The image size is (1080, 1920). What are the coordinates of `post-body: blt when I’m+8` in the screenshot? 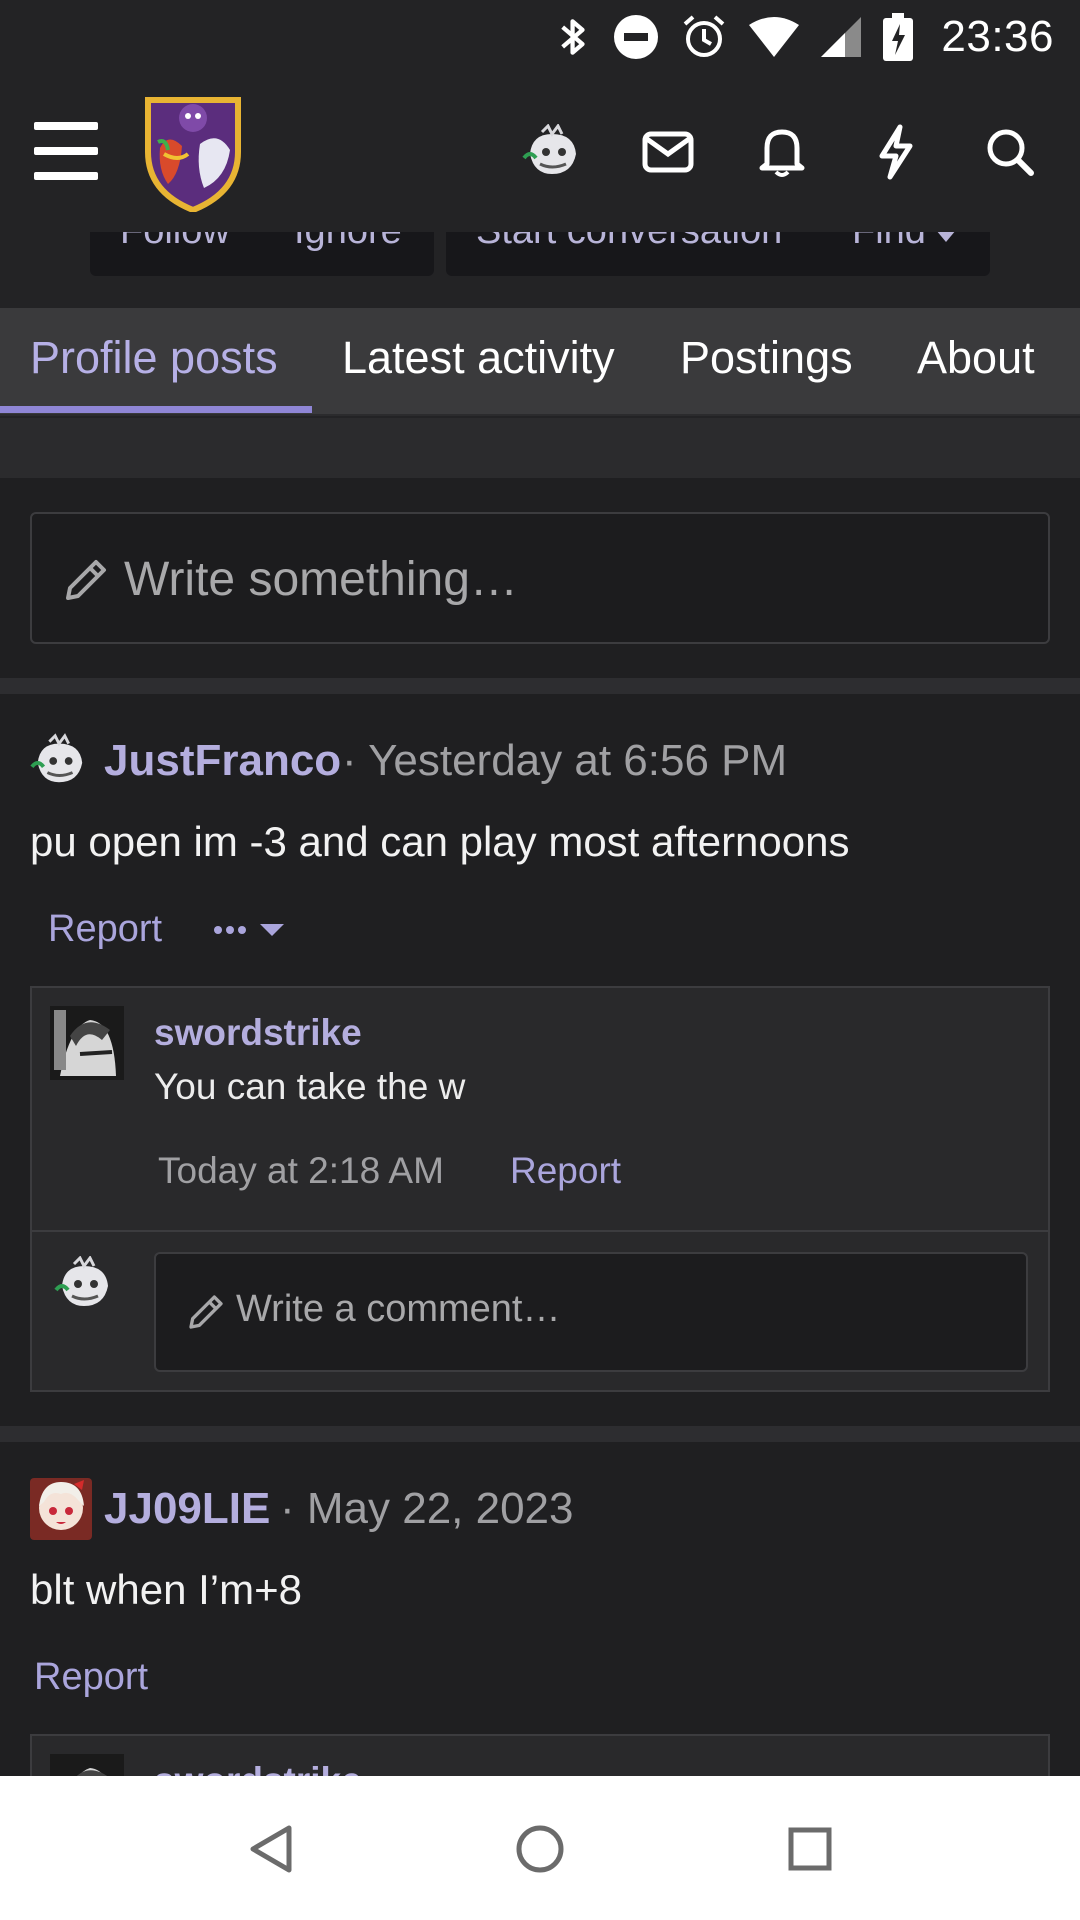 It's located at (166, 1589).